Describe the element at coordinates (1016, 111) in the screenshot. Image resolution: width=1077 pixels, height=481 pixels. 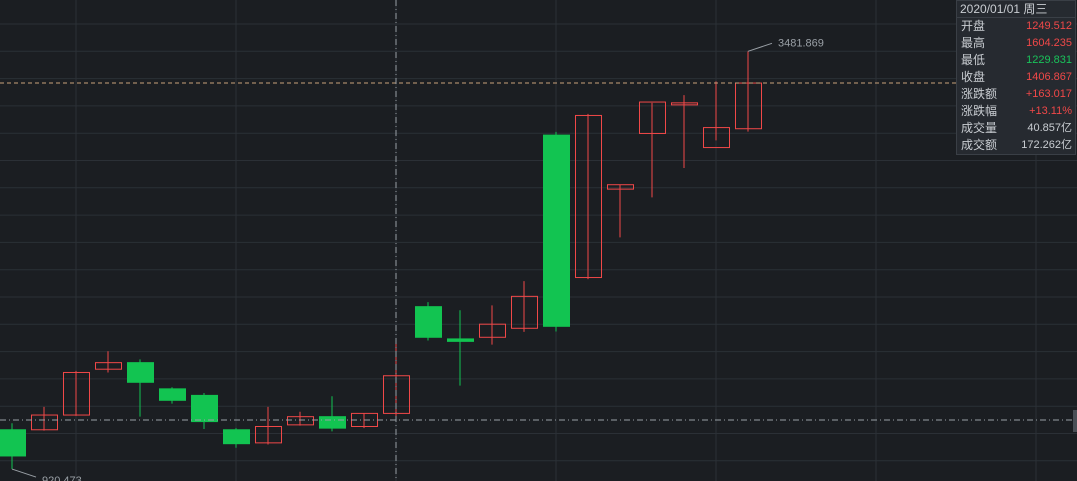
I see `tooltip-row: 涨跌幅 +13.11%` at that location.